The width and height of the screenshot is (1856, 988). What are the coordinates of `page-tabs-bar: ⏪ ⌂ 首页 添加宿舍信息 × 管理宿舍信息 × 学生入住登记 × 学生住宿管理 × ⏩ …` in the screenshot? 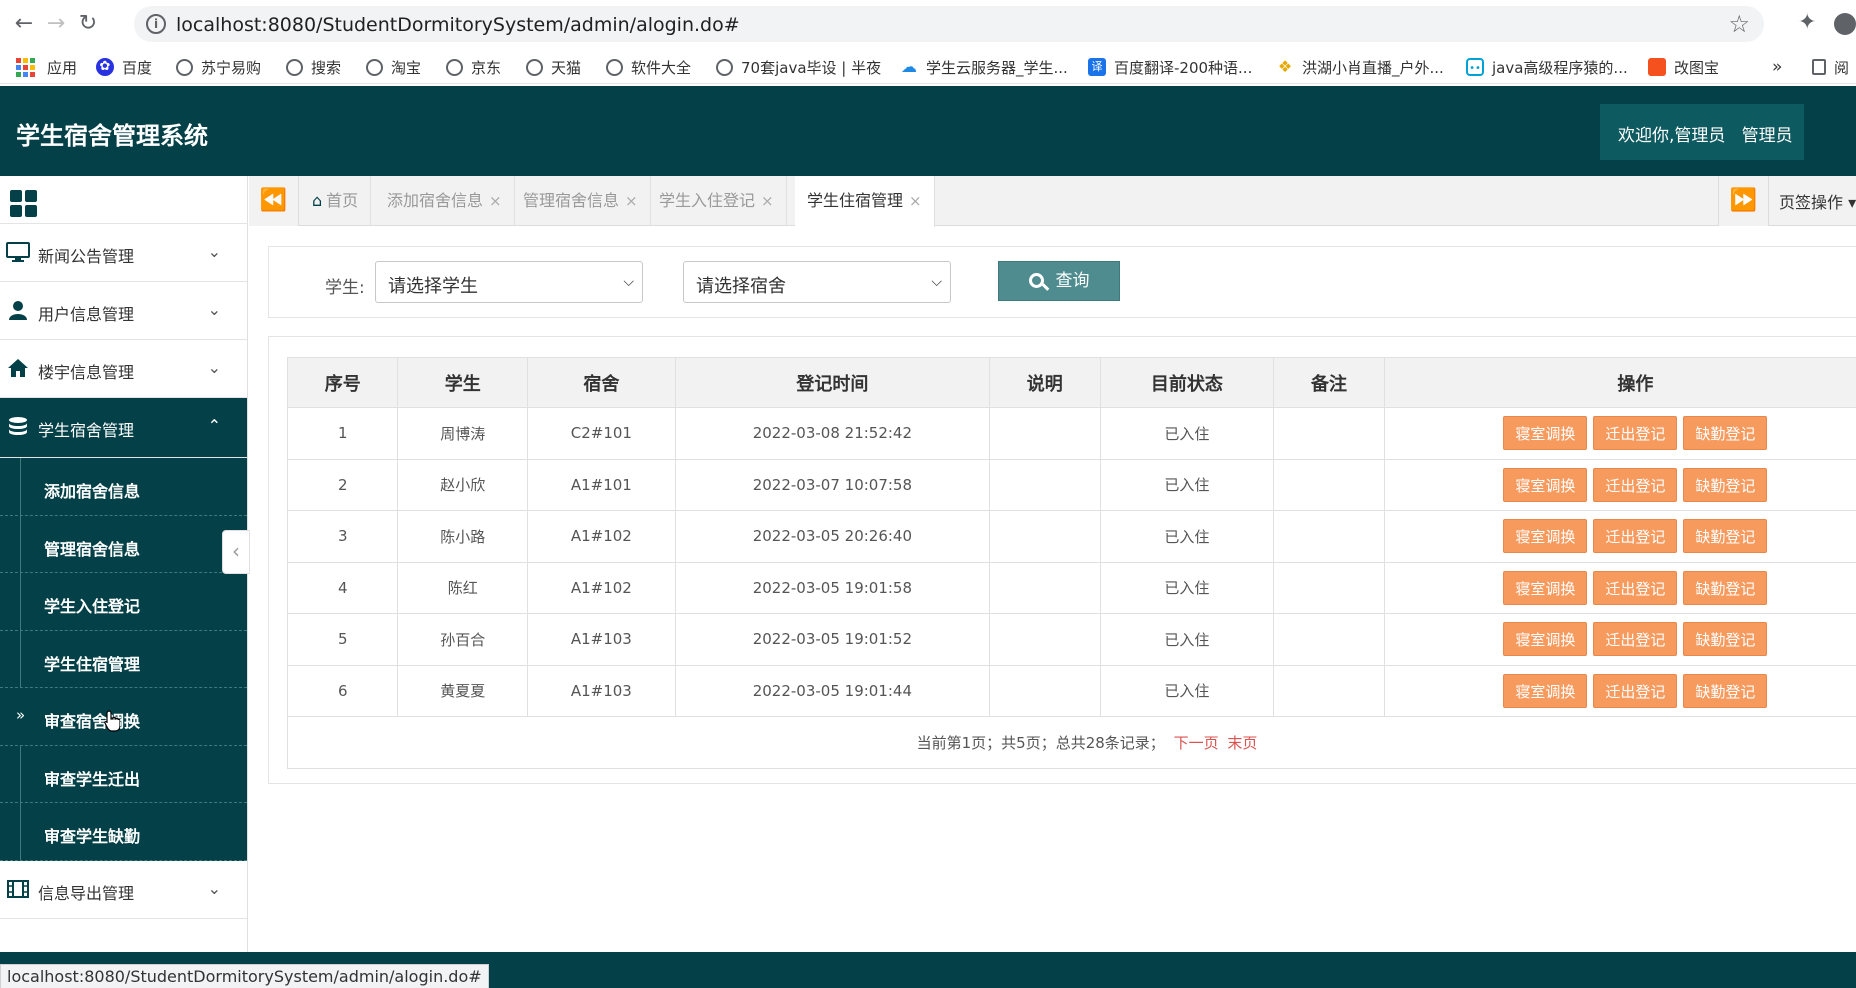 It's located at (1052, 201).